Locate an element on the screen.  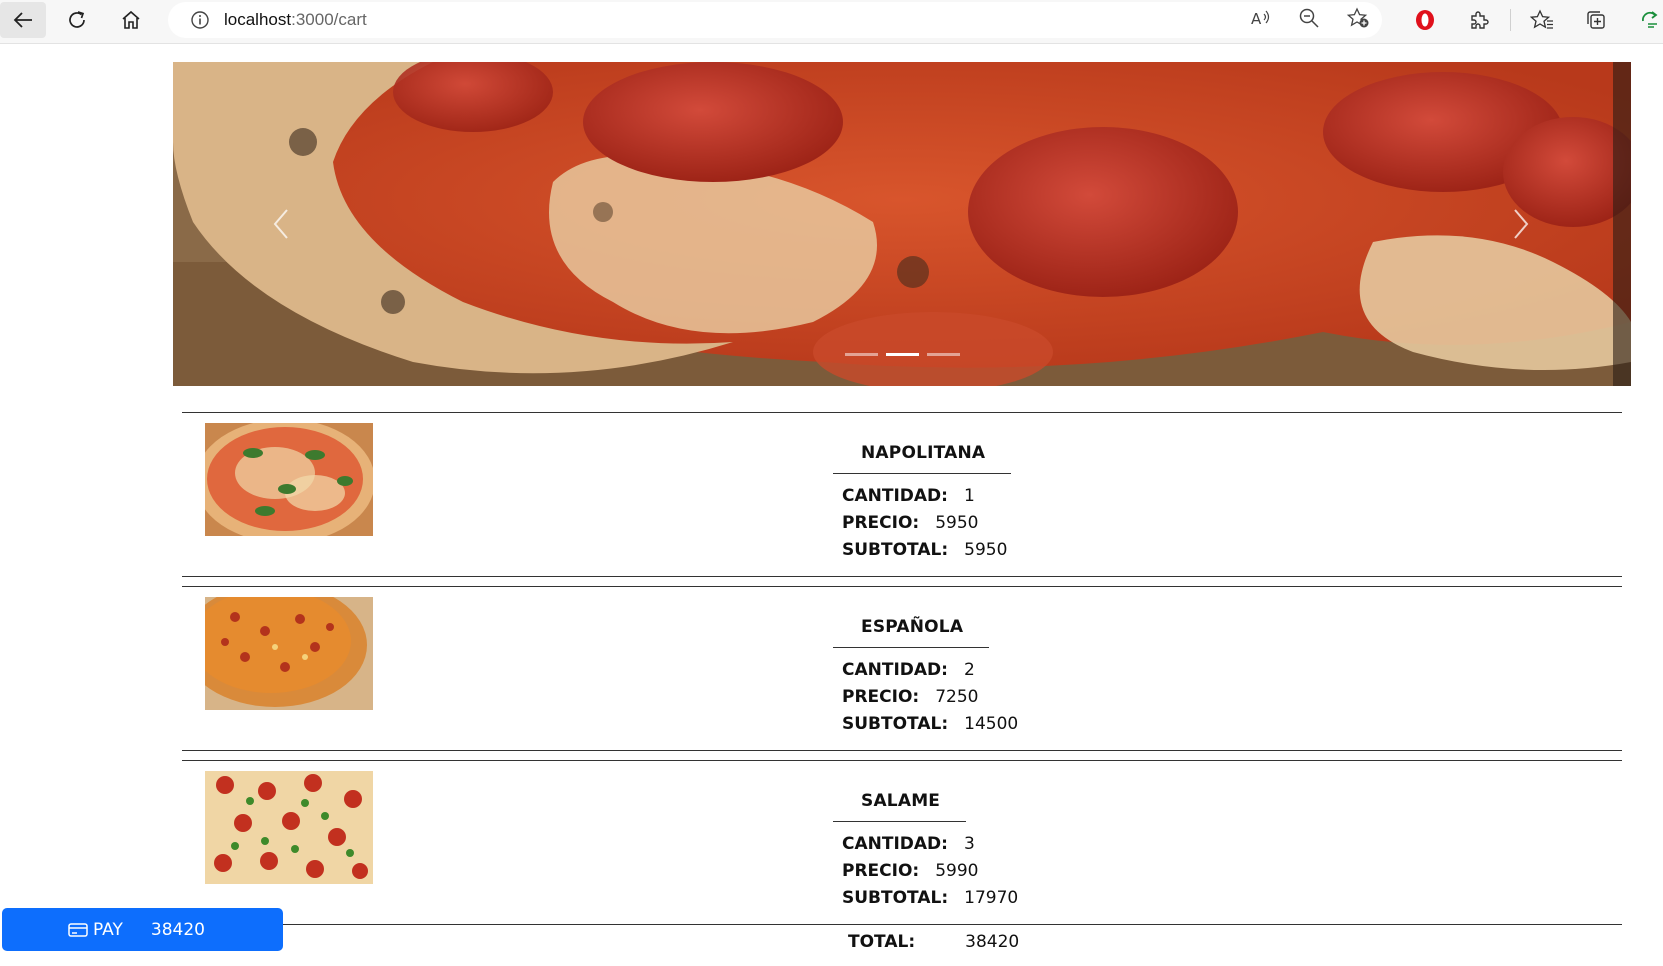
pizza-espanola-image is located at coordinates (289, 653).